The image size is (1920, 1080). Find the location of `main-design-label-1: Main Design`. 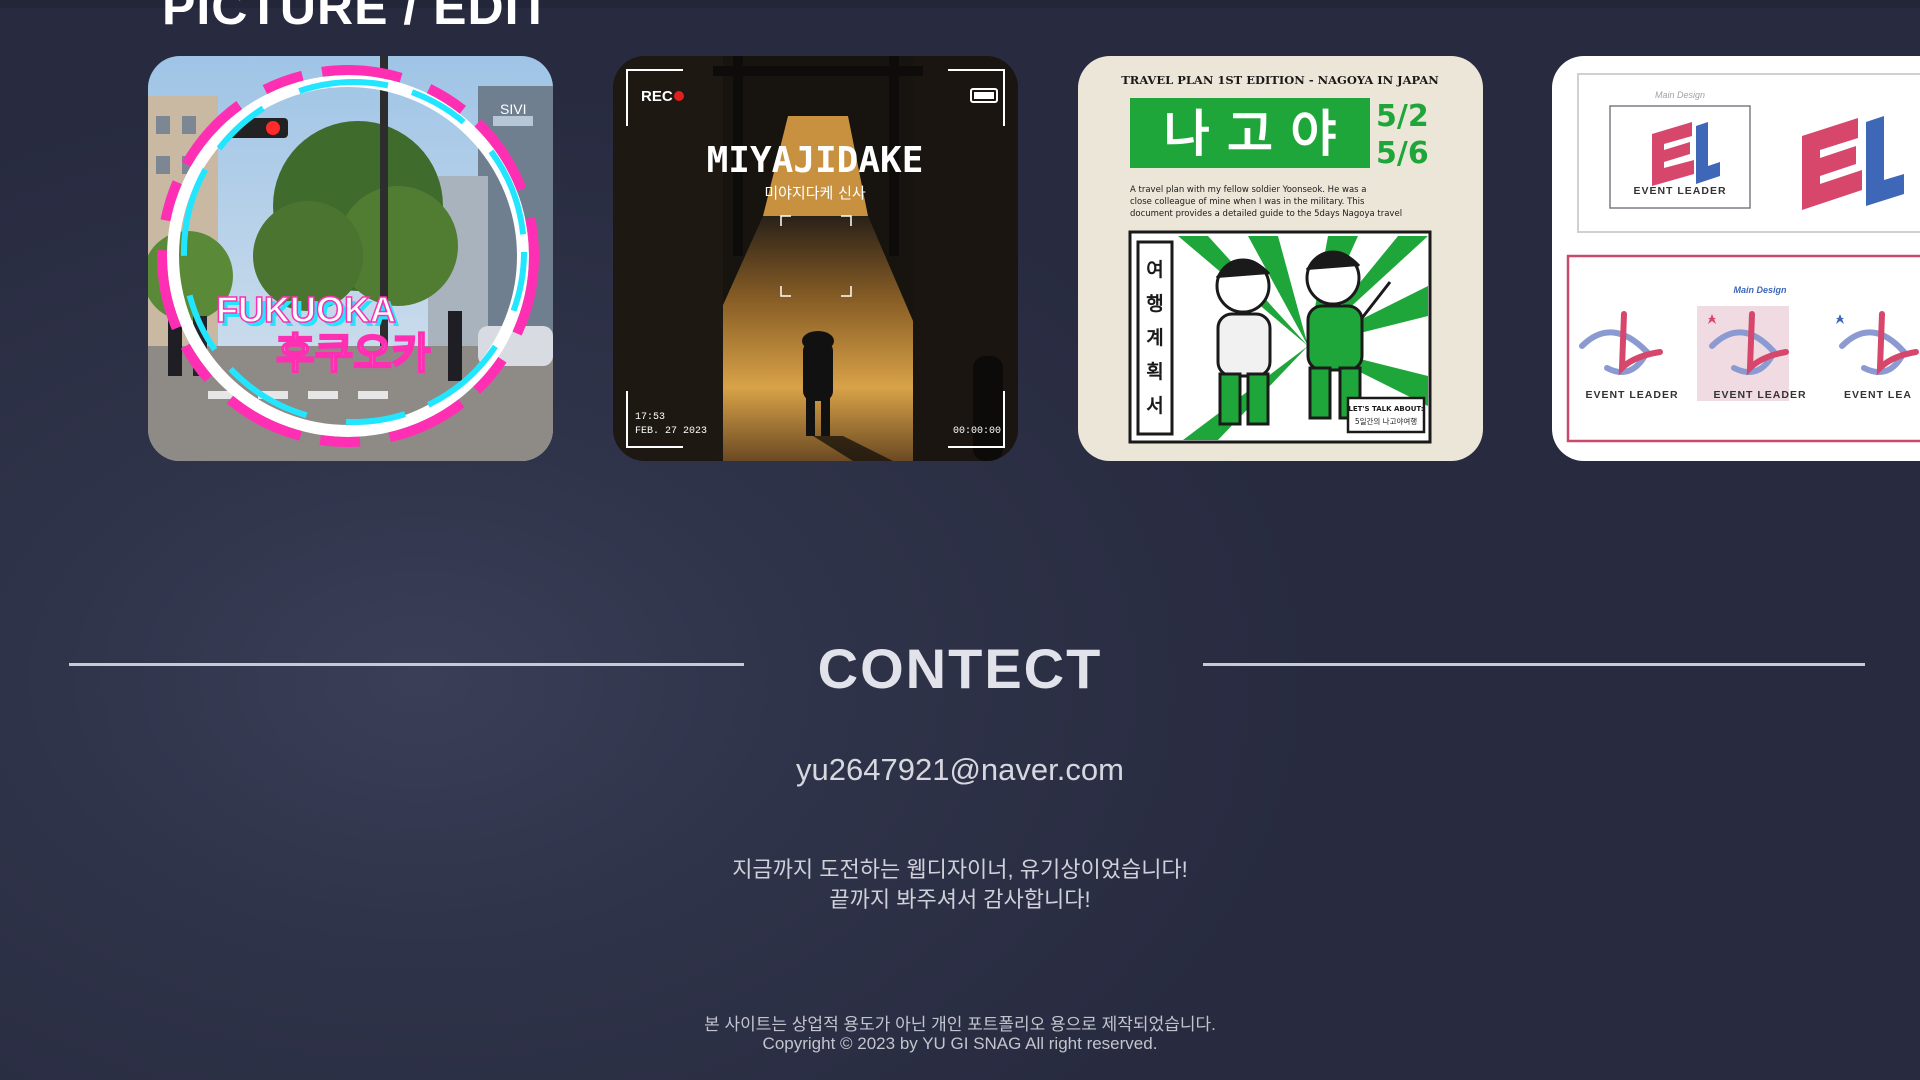

main-design-label-1: Main Design is located at coordinates (1680, 95).